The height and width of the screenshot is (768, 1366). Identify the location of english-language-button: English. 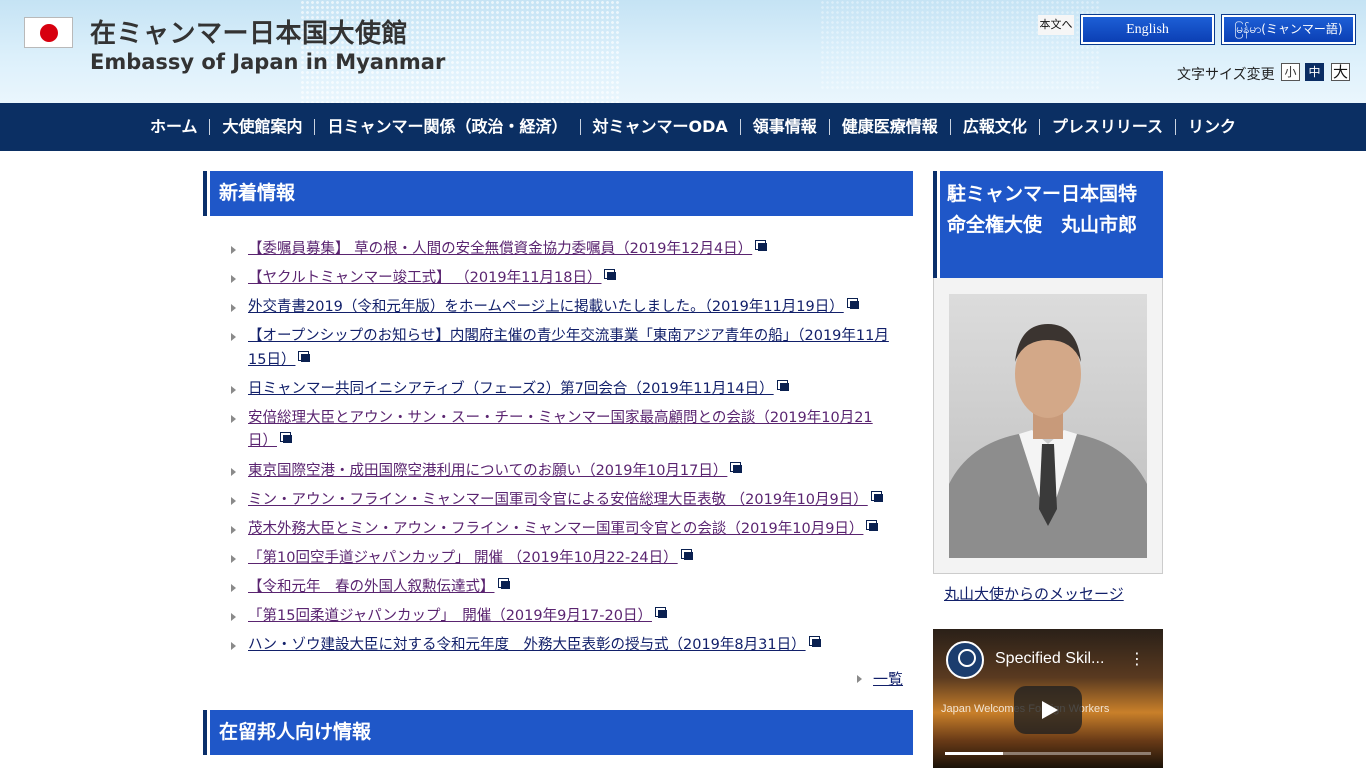
(1147, 29).